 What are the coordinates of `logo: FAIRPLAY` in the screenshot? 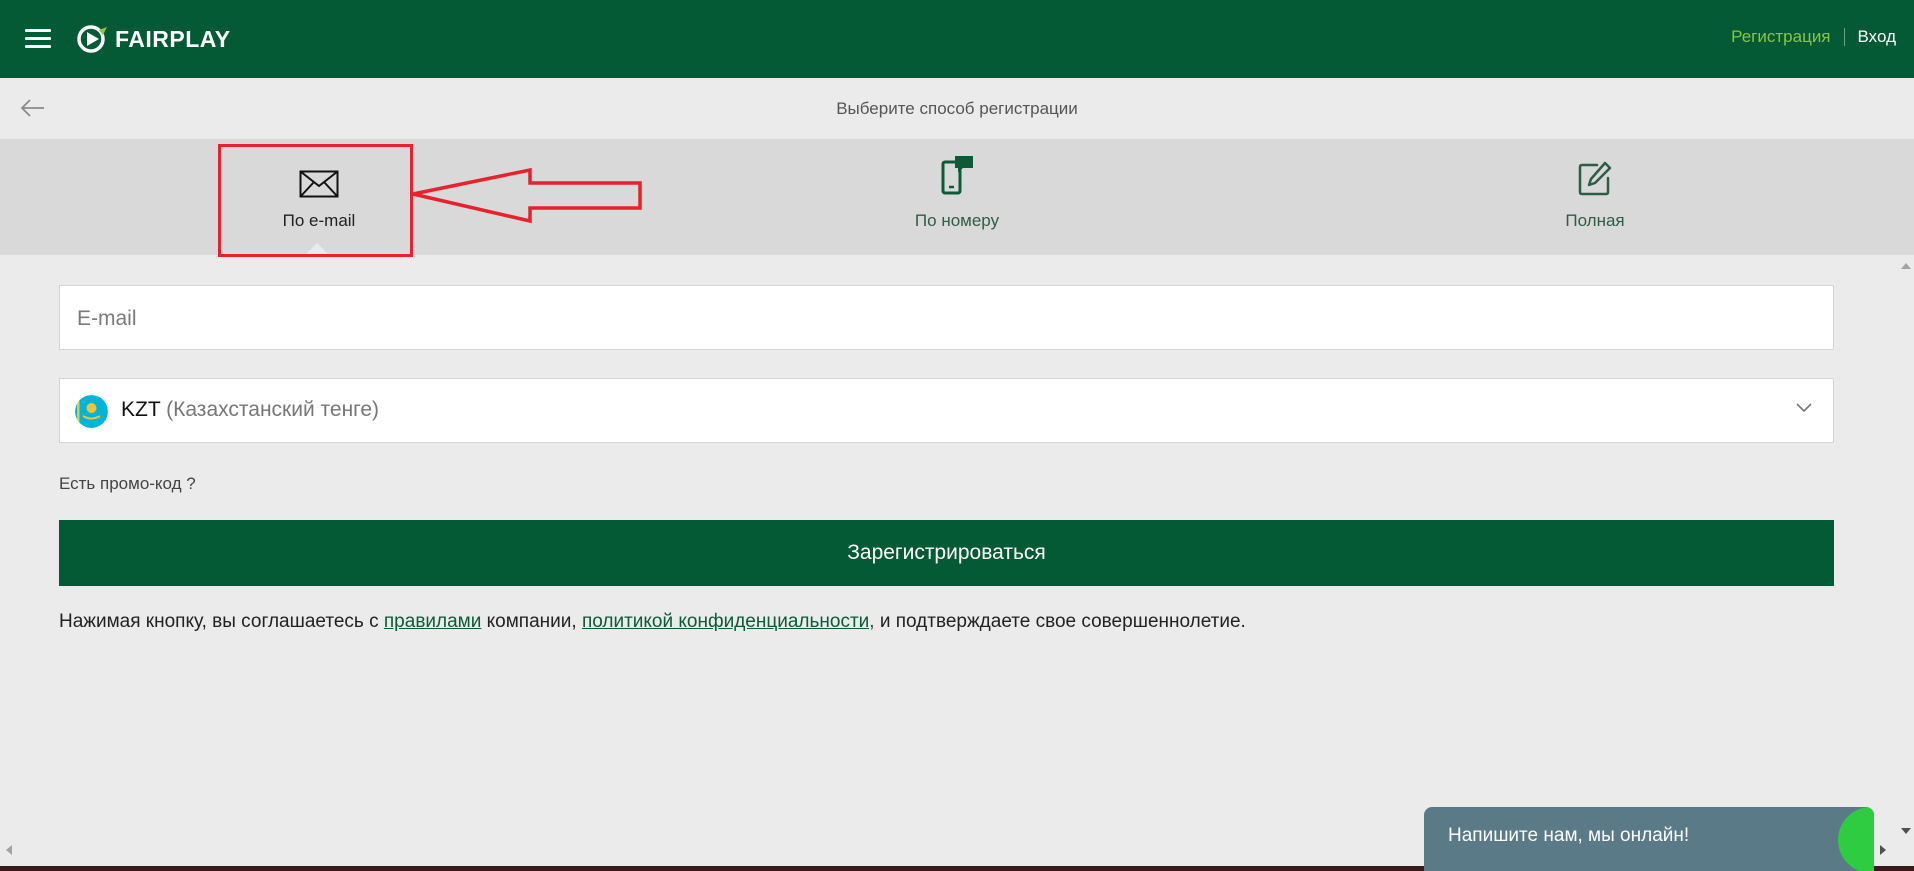 It's located at (154, 39).